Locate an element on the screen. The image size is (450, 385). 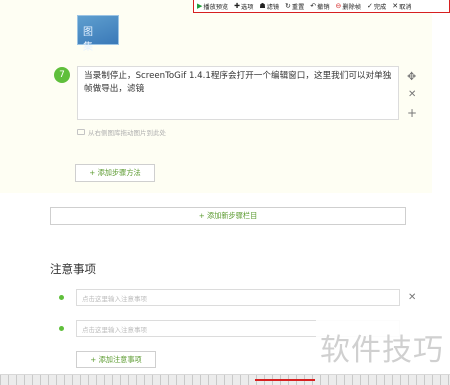
delete-note-icon: ✕ is located at coordinates (412, 298).